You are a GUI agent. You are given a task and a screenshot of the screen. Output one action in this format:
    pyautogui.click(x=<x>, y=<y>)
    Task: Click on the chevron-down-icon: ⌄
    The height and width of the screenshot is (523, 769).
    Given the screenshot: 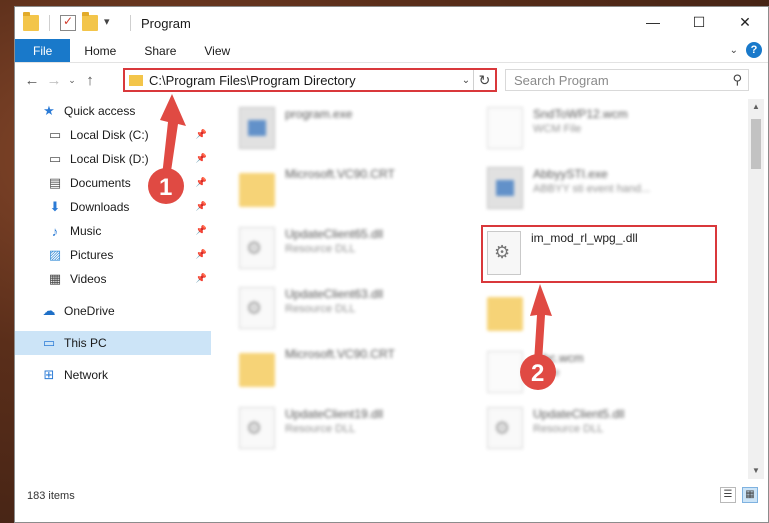 What is the action you would take?
    pyautogui.click(x=466, y=80)
    